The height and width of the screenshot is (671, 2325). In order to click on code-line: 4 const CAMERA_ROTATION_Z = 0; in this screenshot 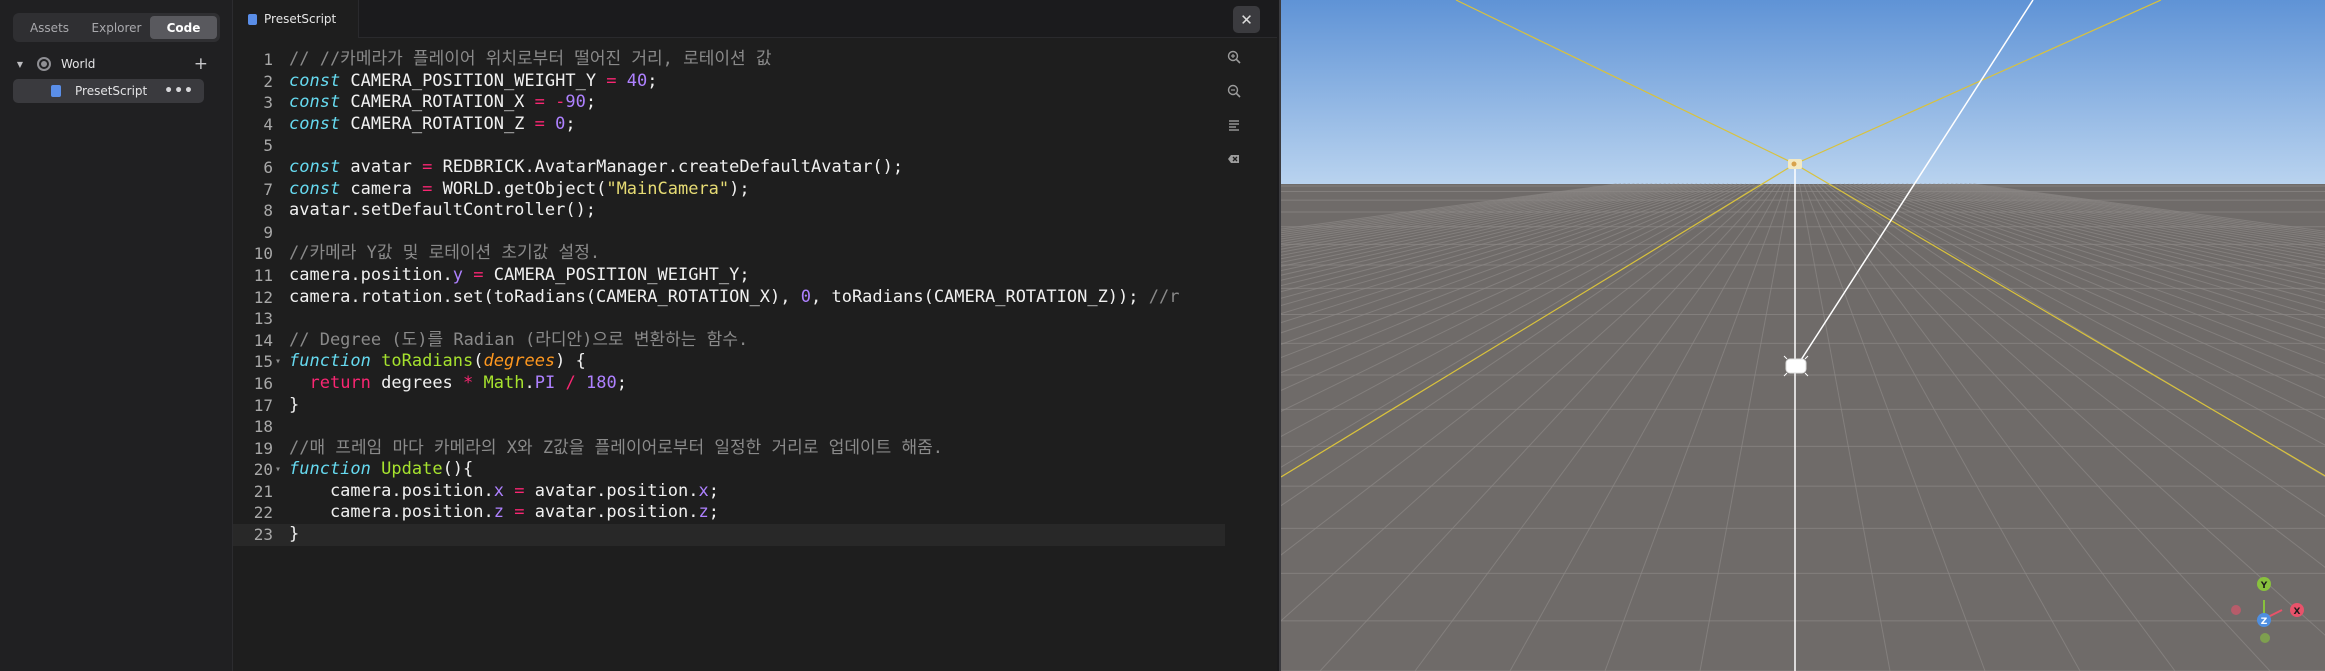, I will do `click(729, 125)`.